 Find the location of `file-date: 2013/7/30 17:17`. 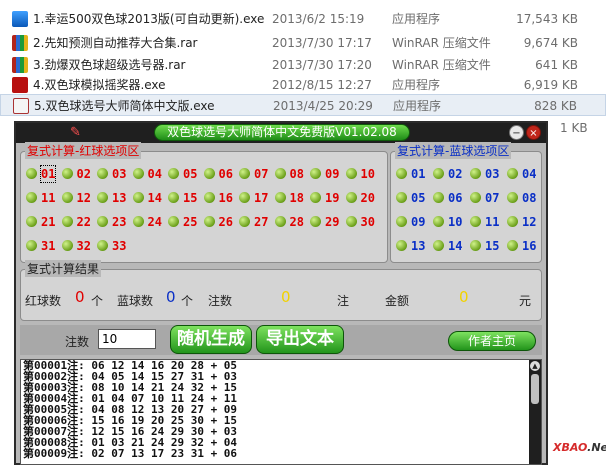

file-date: 2013/7/30 17:17 is located at coordinates (322, 43).